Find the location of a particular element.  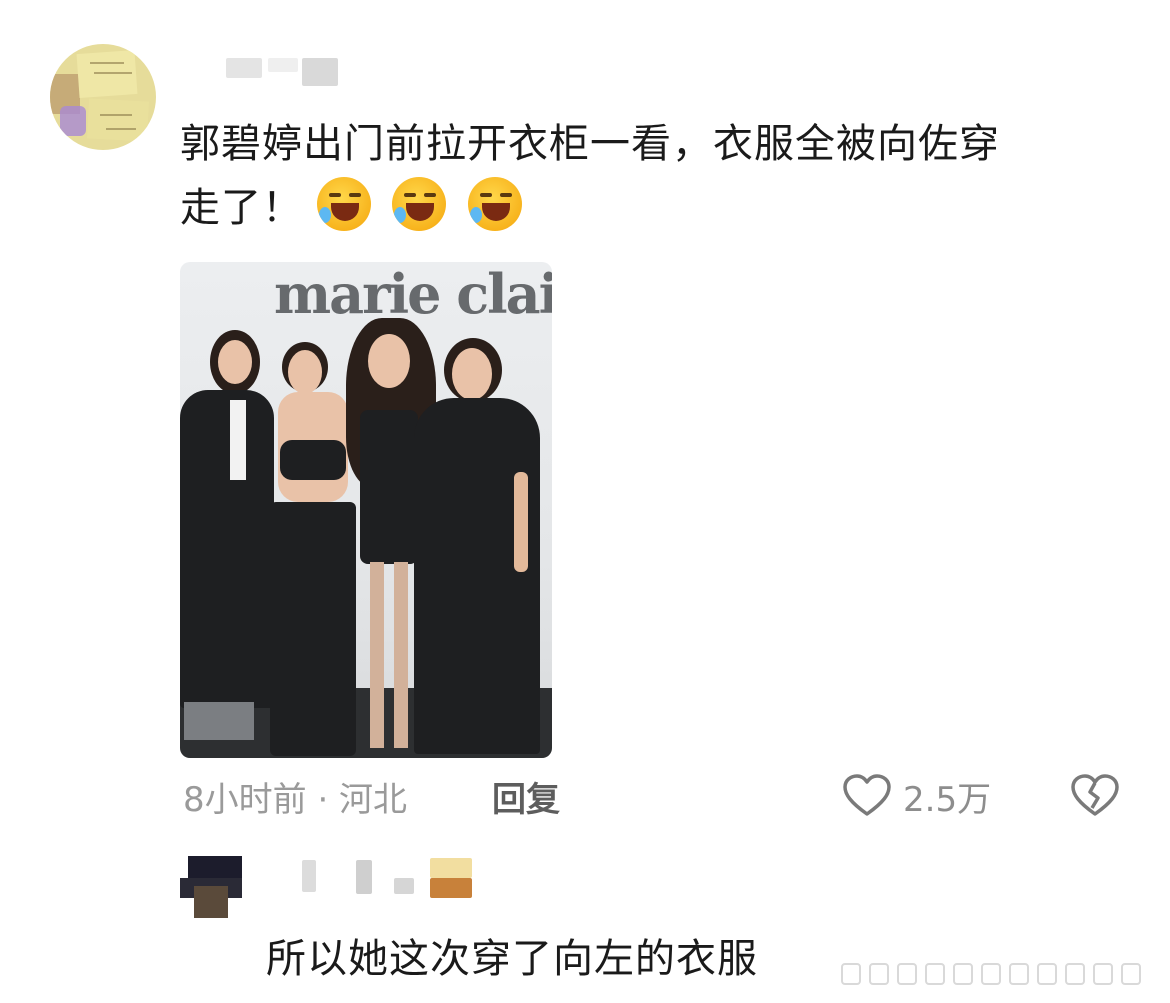

comment-text-line1: 郭碧婷出门前拉开衣柜一看，衣服全被向佐穿 is located at coordinates (590, 144).